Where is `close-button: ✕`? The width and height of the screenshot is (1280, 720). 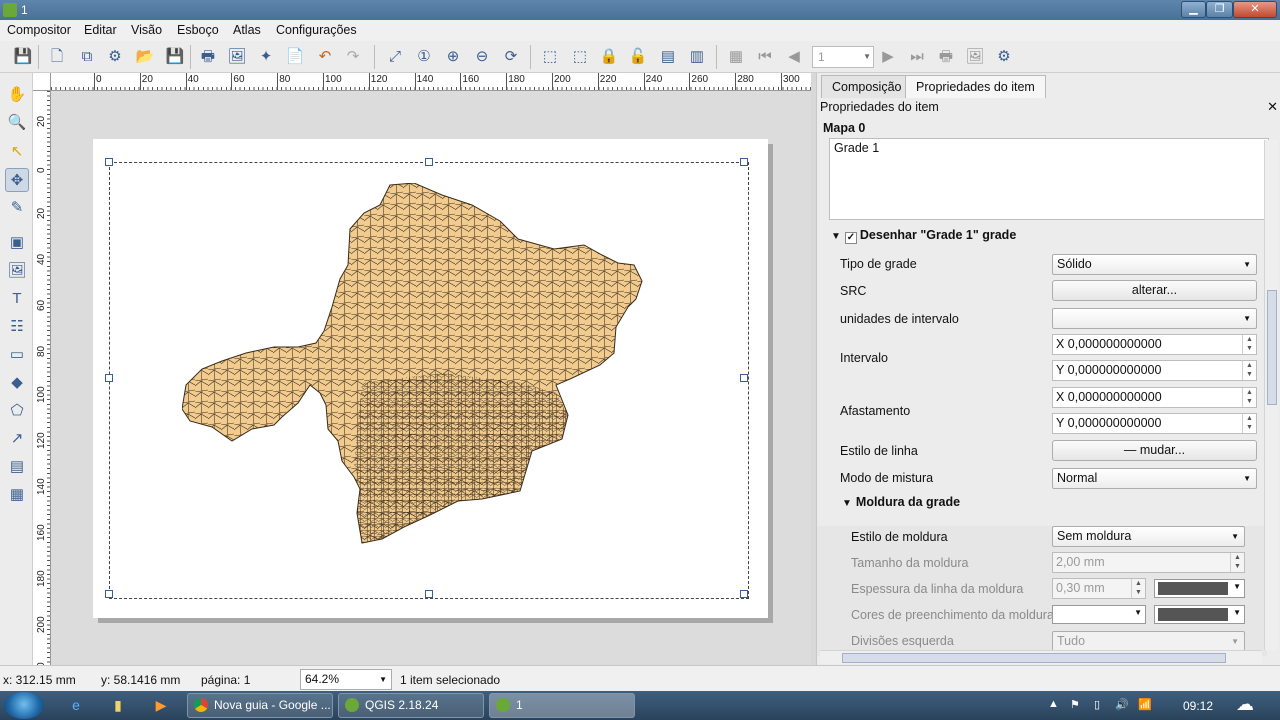 close-button: ✕ is located at coordinates (1255, 9).